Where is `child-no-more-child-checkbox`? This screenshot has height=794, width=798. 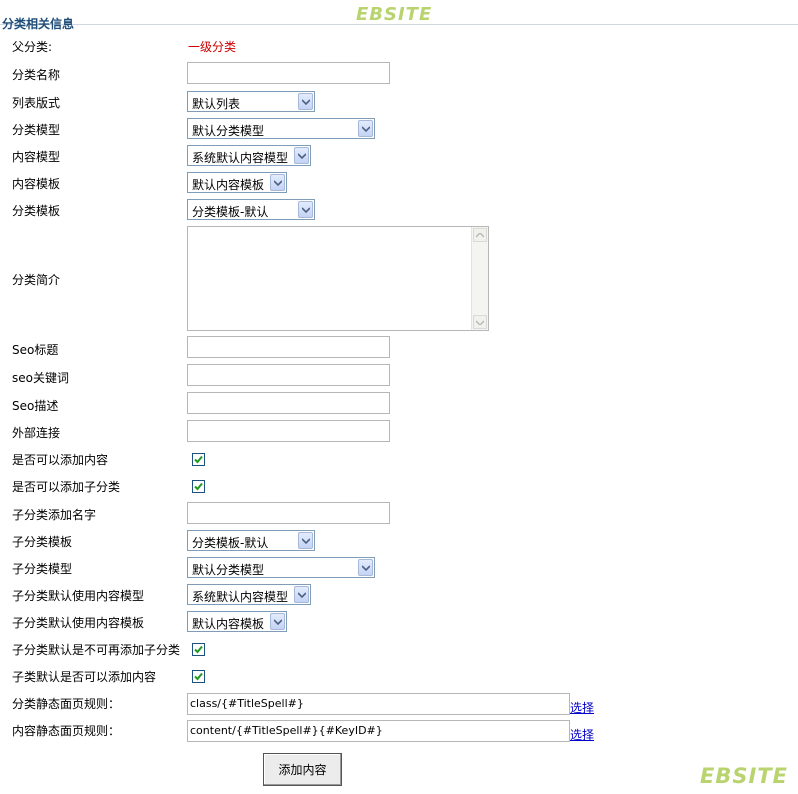 child-no-more-child-checkbox is located at coordinates (198, 649).